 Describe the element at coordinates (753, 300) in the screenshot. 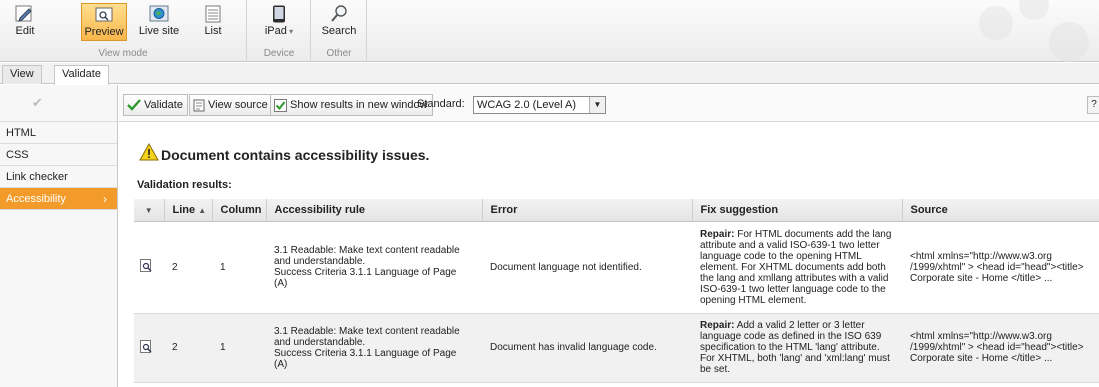

I see `fix-line: opening HTML element.` at that location.